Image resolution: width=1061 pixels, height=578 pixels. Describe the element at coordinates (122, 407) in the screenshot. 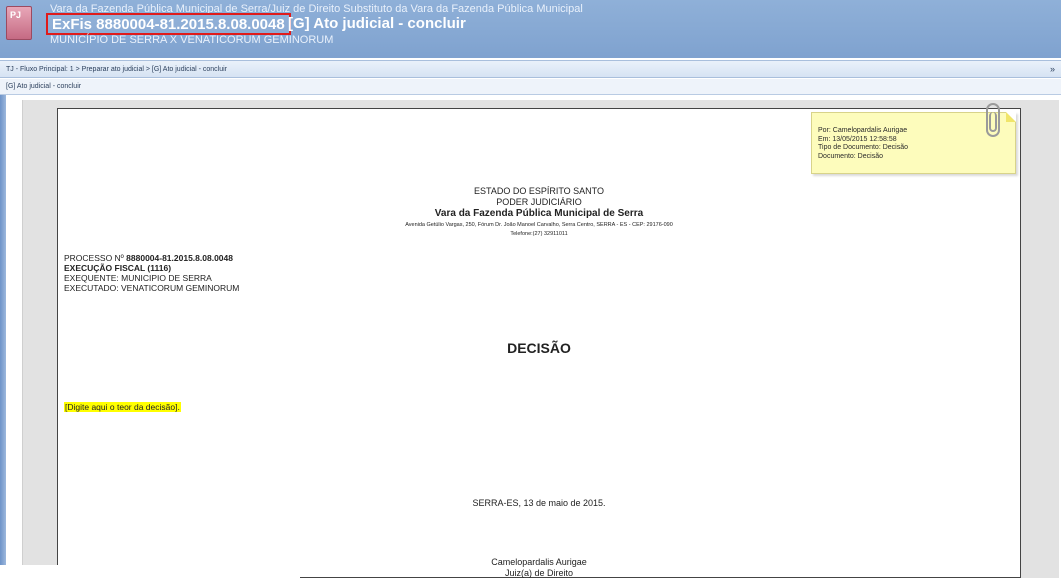

I see `decision-placeholder: [Digite aqui o teor da decisão].` at that location.